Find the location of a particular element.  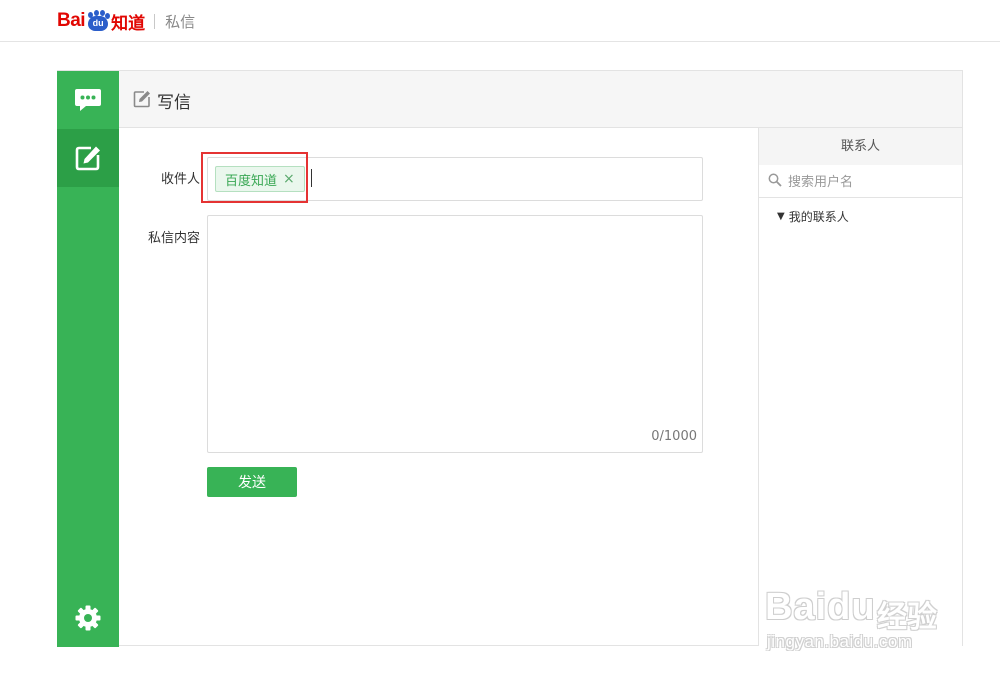

sidebar-item-compose is located at coordinates (88, 158).